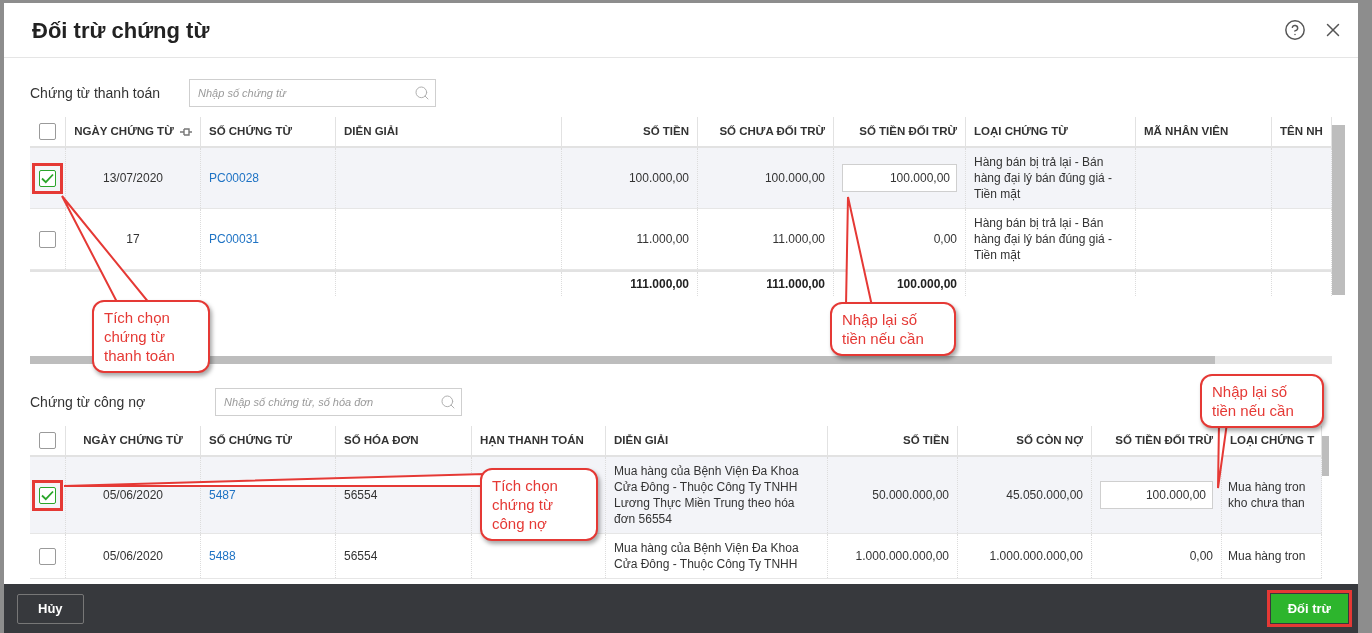  What do you see at coordinates (95, 93) in the screenshot?
I see `section-label: Chứng từ thanh toán` at bounding box center [95, 93].